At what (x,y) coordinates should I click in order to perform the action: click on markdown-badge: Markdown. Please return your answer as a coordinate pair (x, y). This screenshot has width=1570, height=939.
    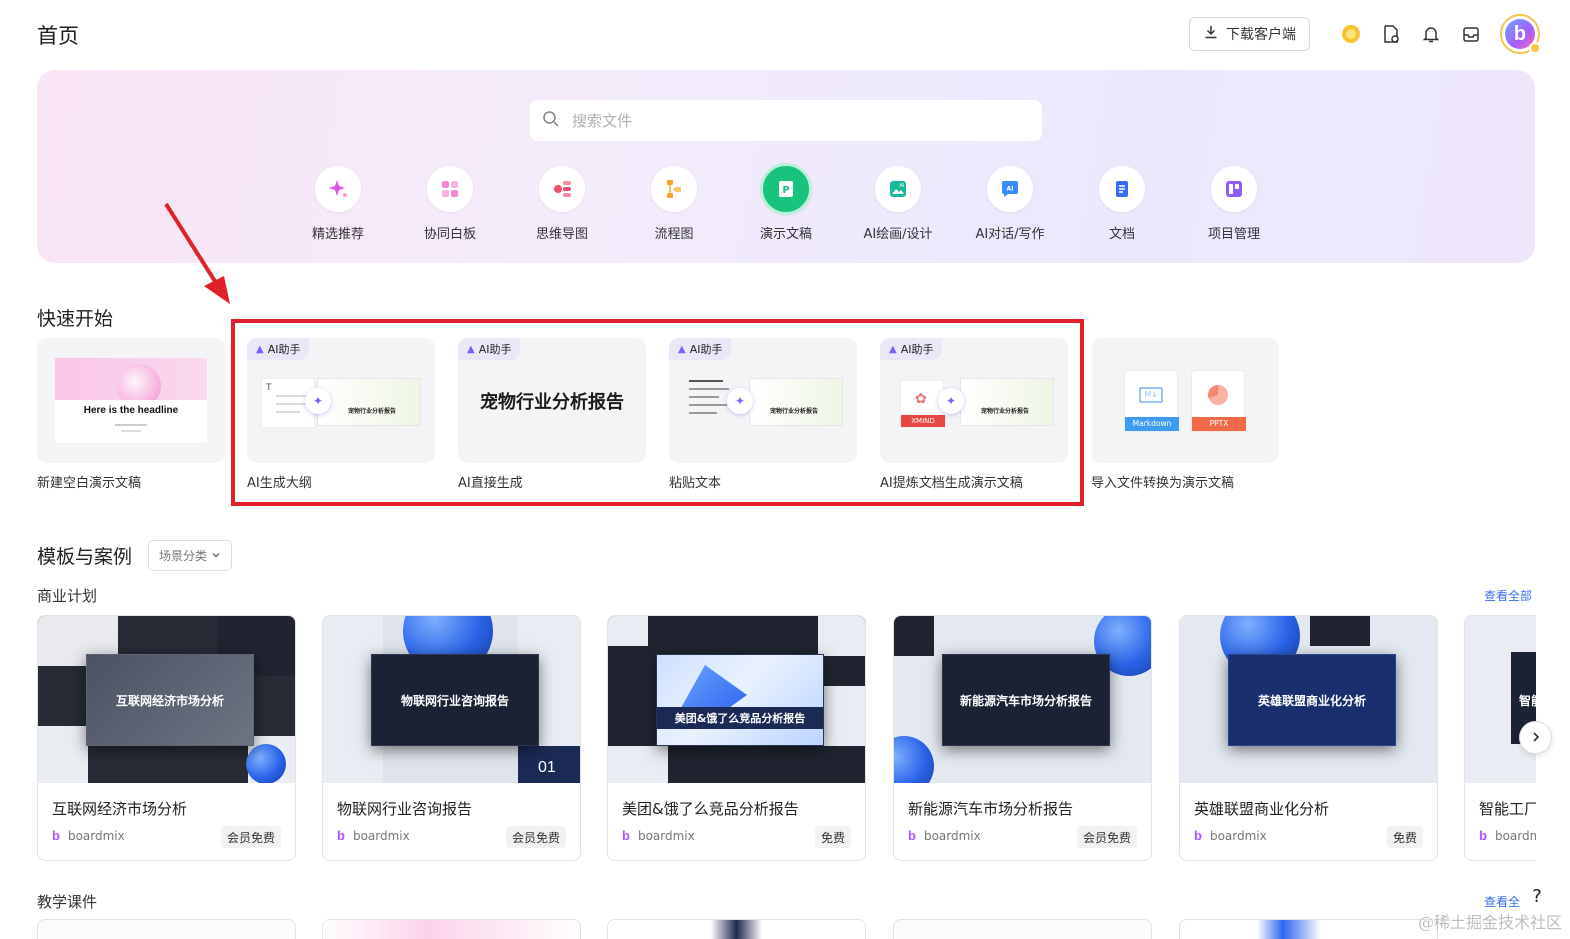
    Looking at the image, I should click on (1152, 424).